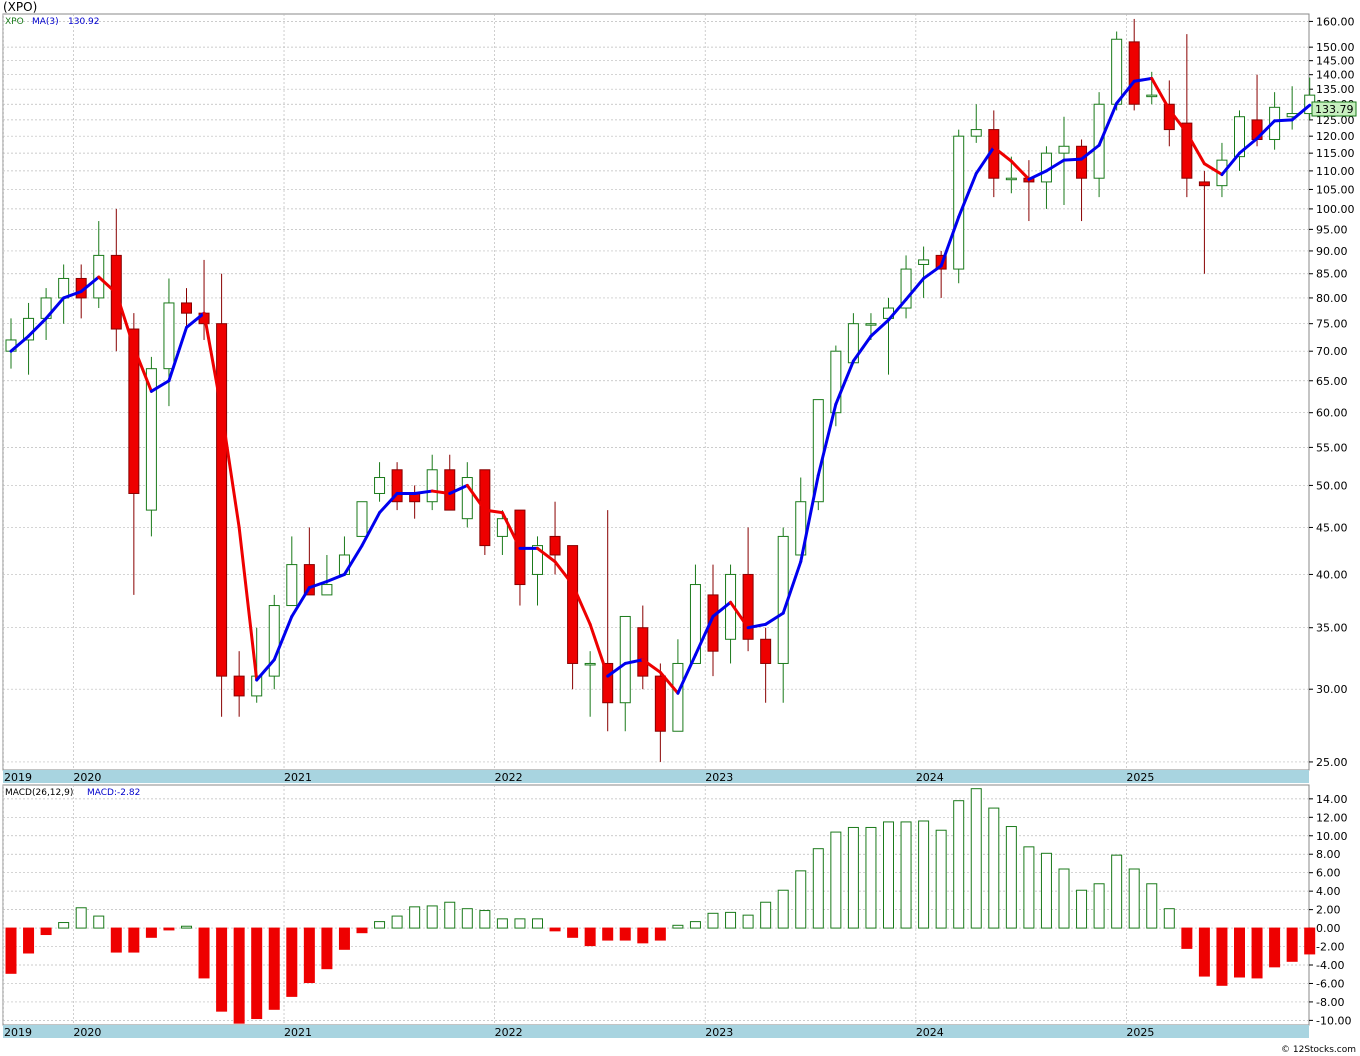  I want to click on price-ytick-label: 115.00, so click(1335, 153).